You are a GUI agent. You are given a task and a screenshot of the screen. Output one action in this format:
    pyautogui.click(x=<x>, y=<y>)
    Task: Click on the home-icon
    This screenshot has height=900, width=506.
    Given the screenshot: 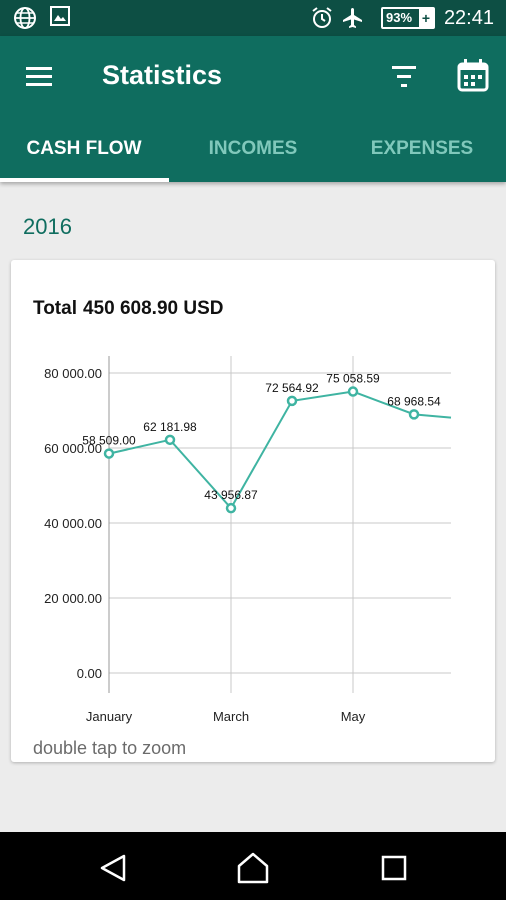 What is the action you would take?
    pyautogui.click(x=253, y=868)
    